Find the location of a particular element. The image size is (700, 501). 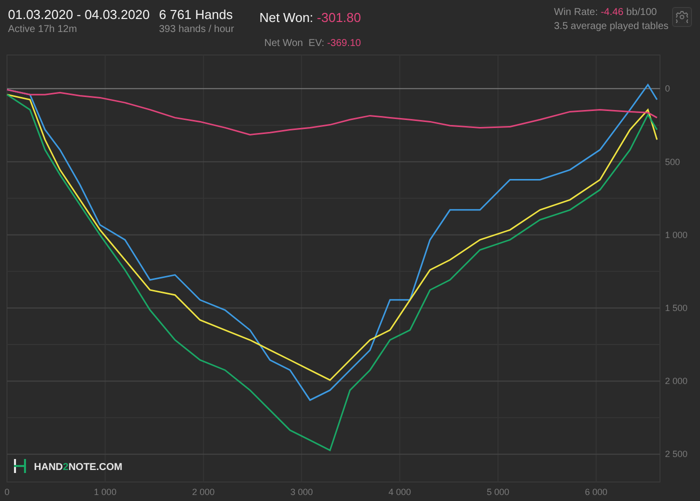

settings-button is located at coordinates (682, 17).